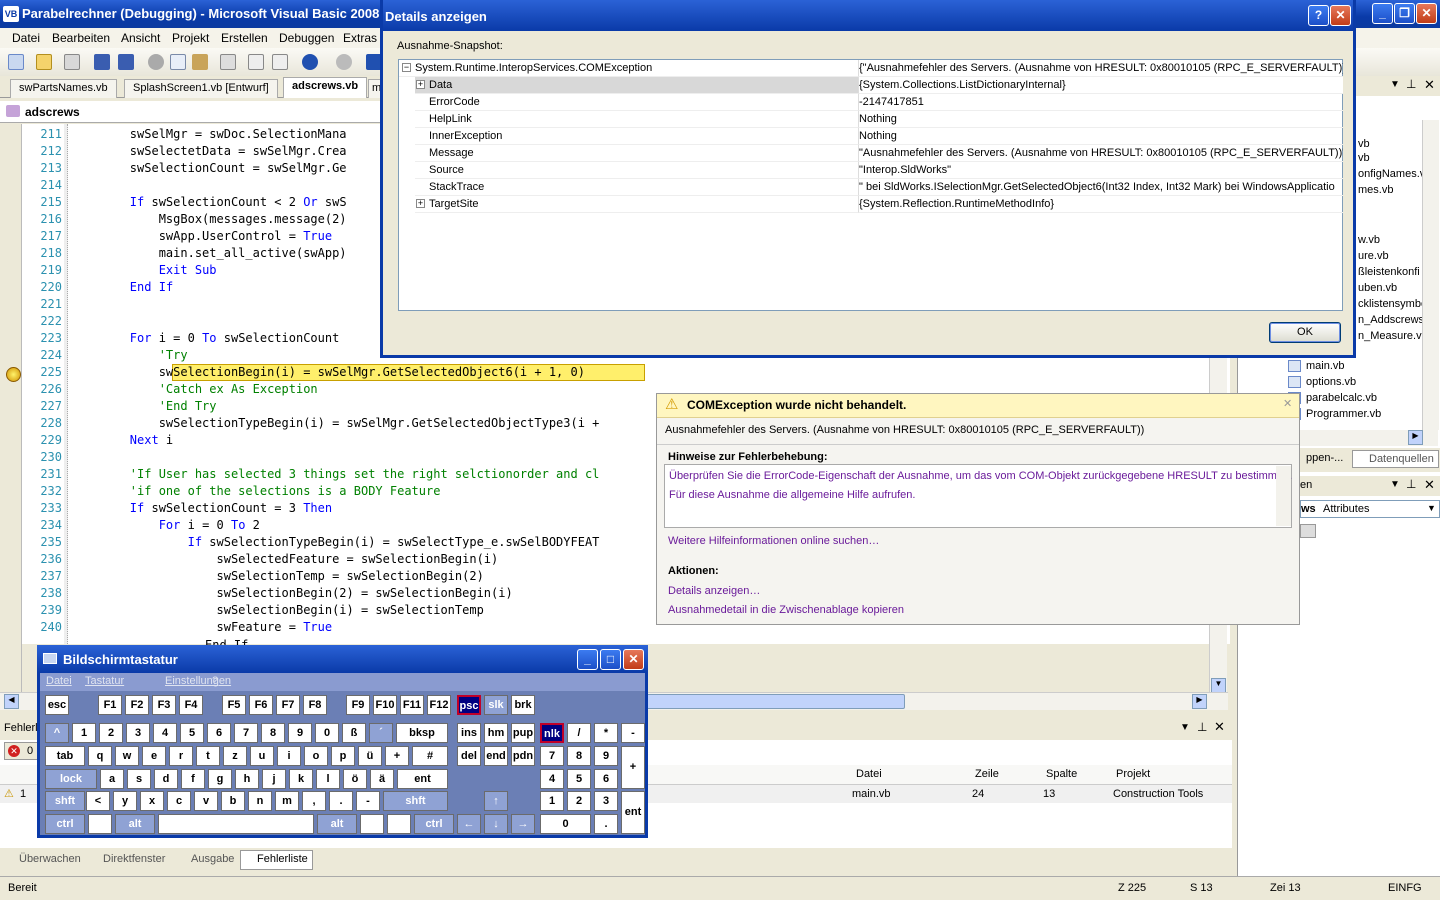 The width and height of the screenshot is (1440, 900). Describe the element at coordinates (469, 824) in the screenshot. I see `key-←: ←` at that location.